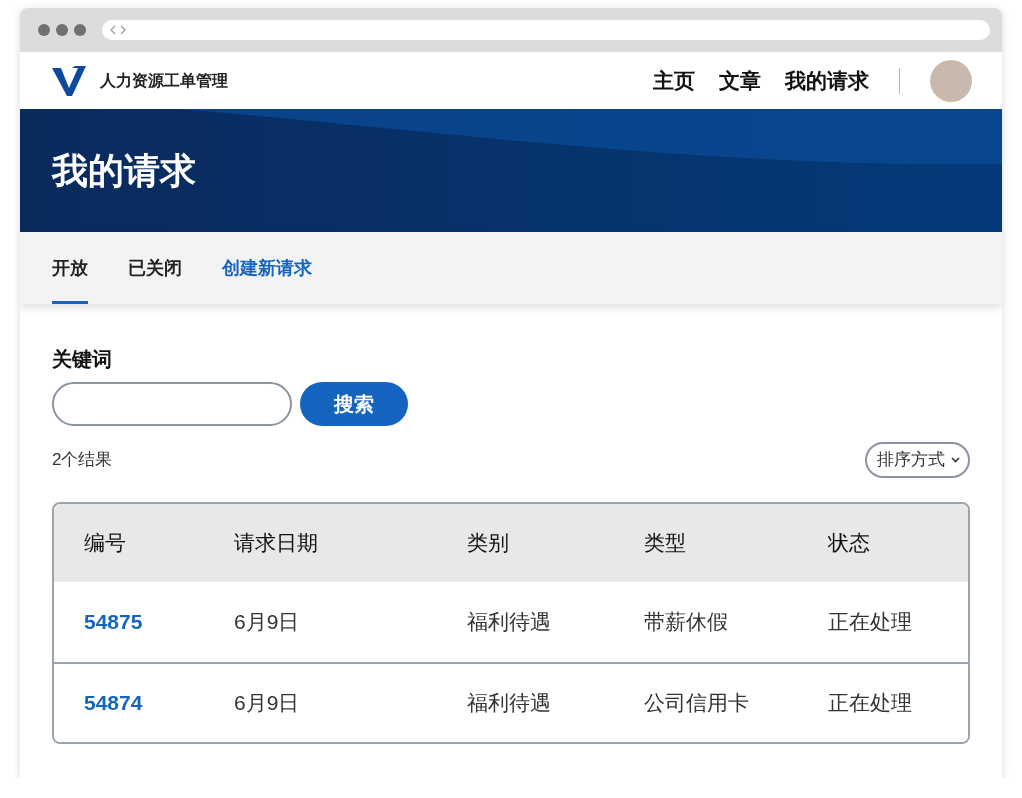  I want to click on nav-link-item: 主页, so click(674, 80).